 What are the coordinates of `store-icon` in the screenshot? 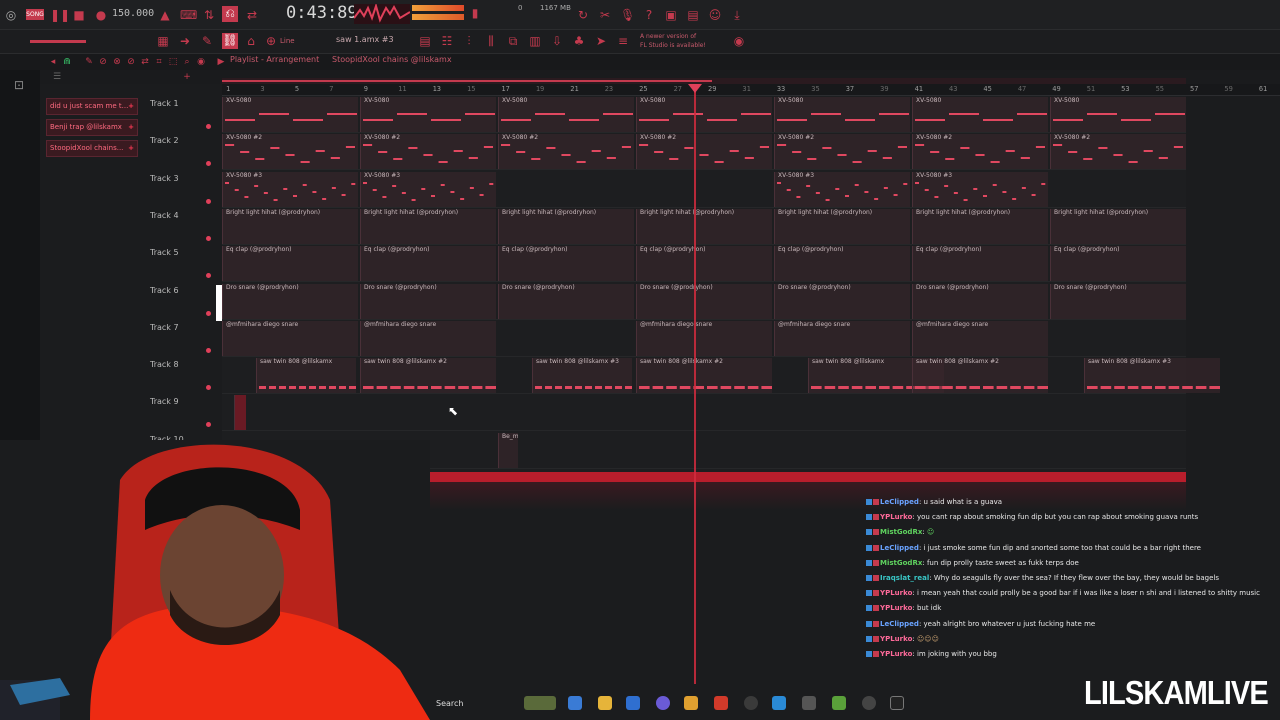 It's located at (633, 703).